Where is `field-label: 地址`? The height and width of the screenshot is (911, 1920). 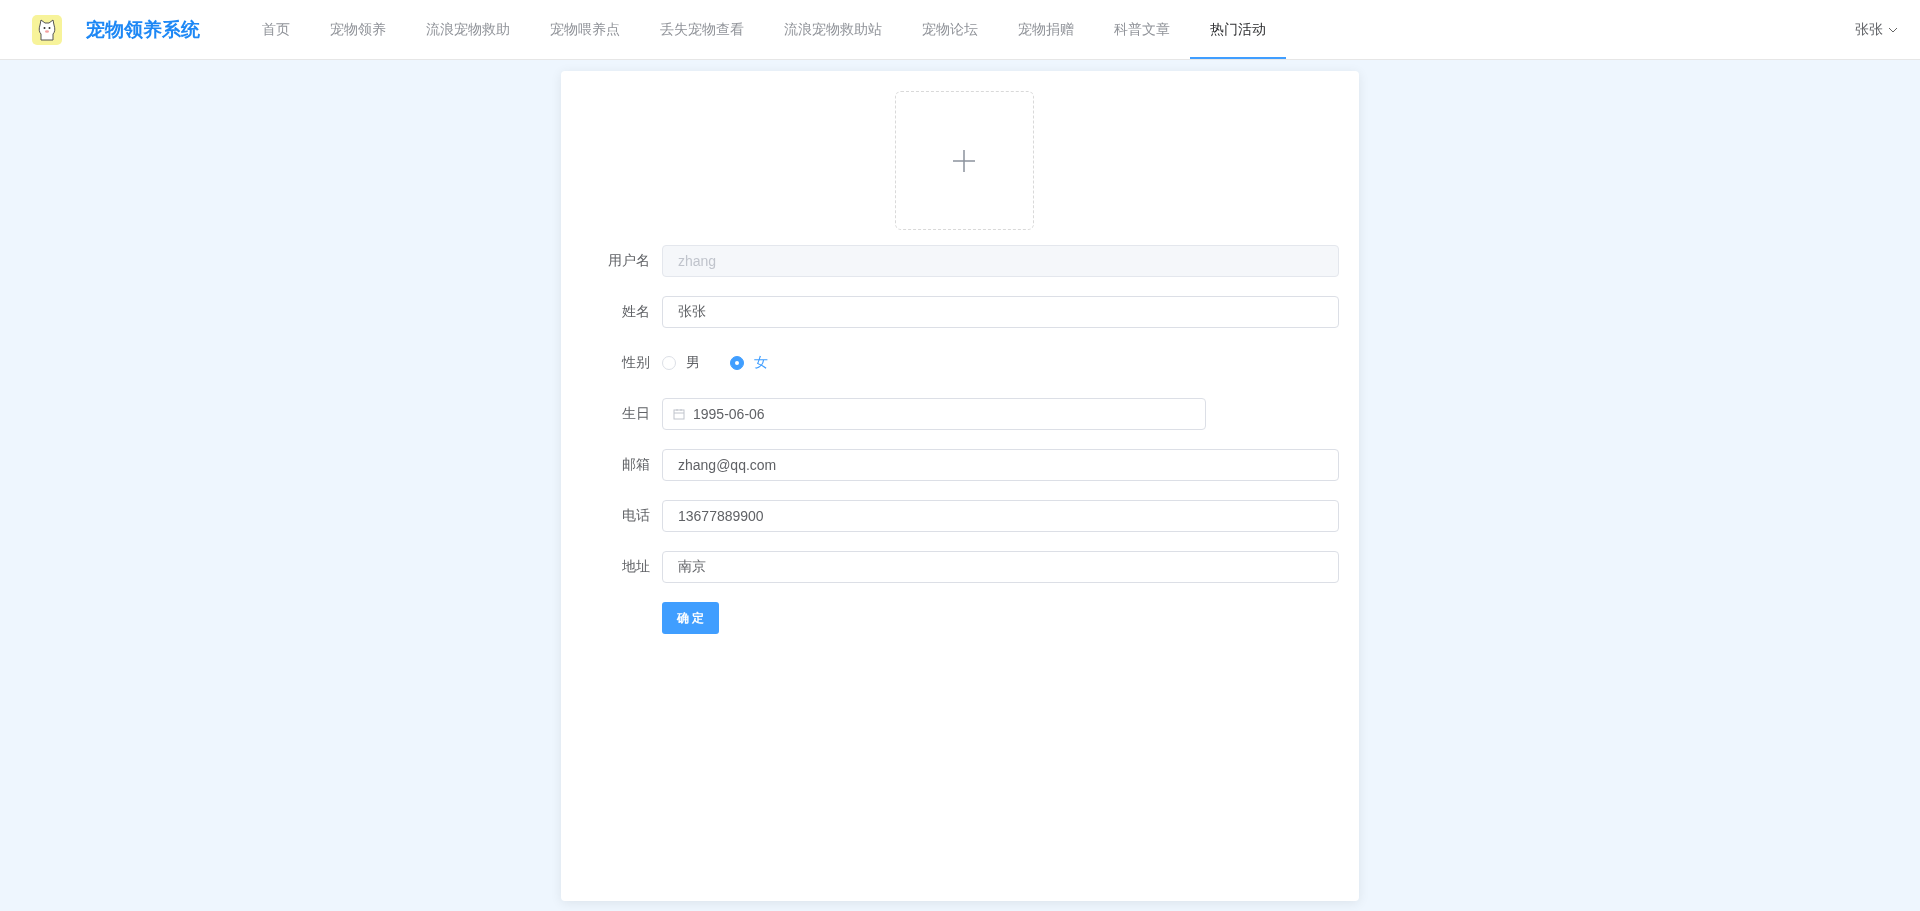 field-label: 地址 is located at coordinates (636, 567).